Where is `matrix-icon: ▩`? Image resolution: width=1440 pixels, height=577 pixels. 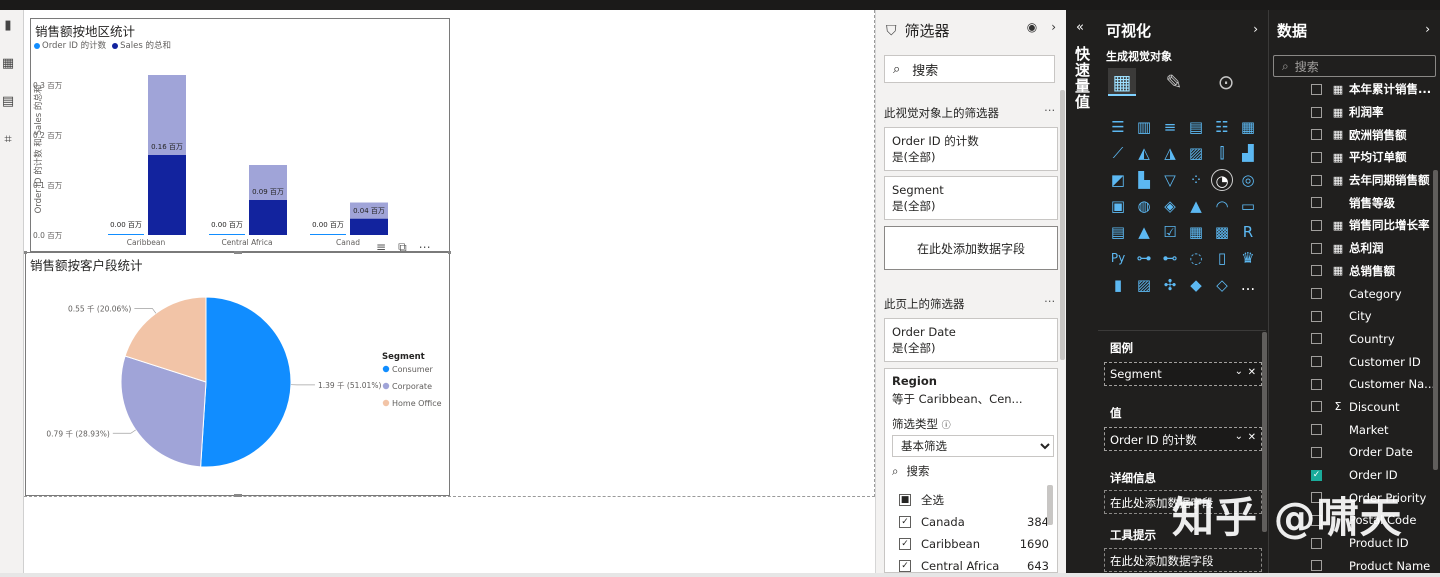
matrix-icon: ▩ is located at coordinates (1222, 232).